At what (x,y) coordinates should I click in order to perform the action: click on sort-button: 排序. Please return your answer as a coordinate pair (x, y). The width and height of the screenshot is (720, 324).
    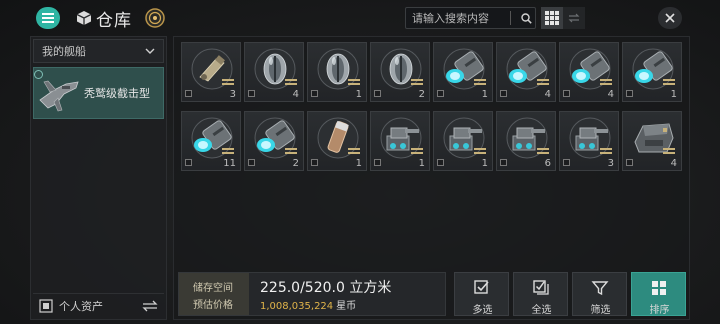
    Looking at the image, I should click on (658, 294).